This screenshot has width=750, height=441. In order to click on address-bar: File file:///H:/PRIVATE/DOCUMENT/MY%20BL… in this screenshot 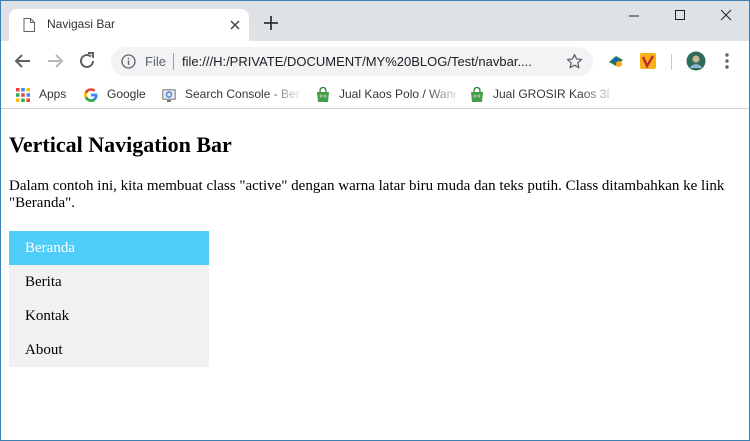, I will do `click(352, 61)`.